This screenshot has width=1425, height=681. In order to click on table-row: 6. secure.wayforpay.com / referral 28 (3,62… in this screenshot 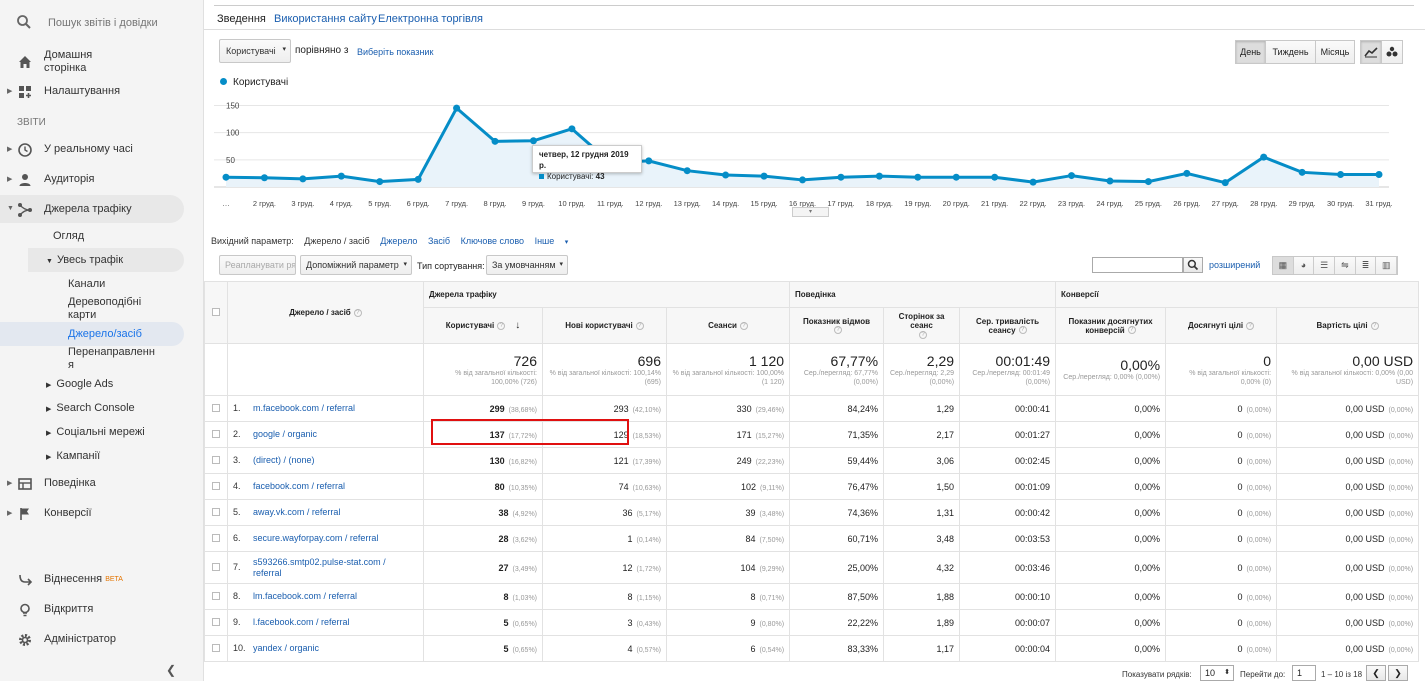, I will do `click(812, 538)`.